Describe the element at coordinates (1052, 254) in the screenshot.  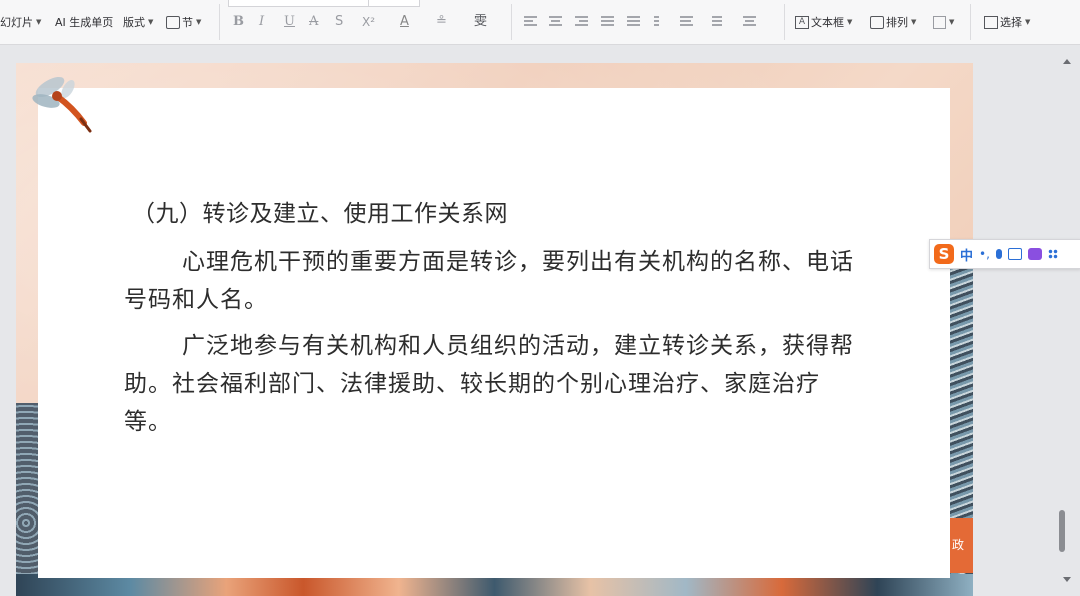
I see `toolbox-icon` at that location.